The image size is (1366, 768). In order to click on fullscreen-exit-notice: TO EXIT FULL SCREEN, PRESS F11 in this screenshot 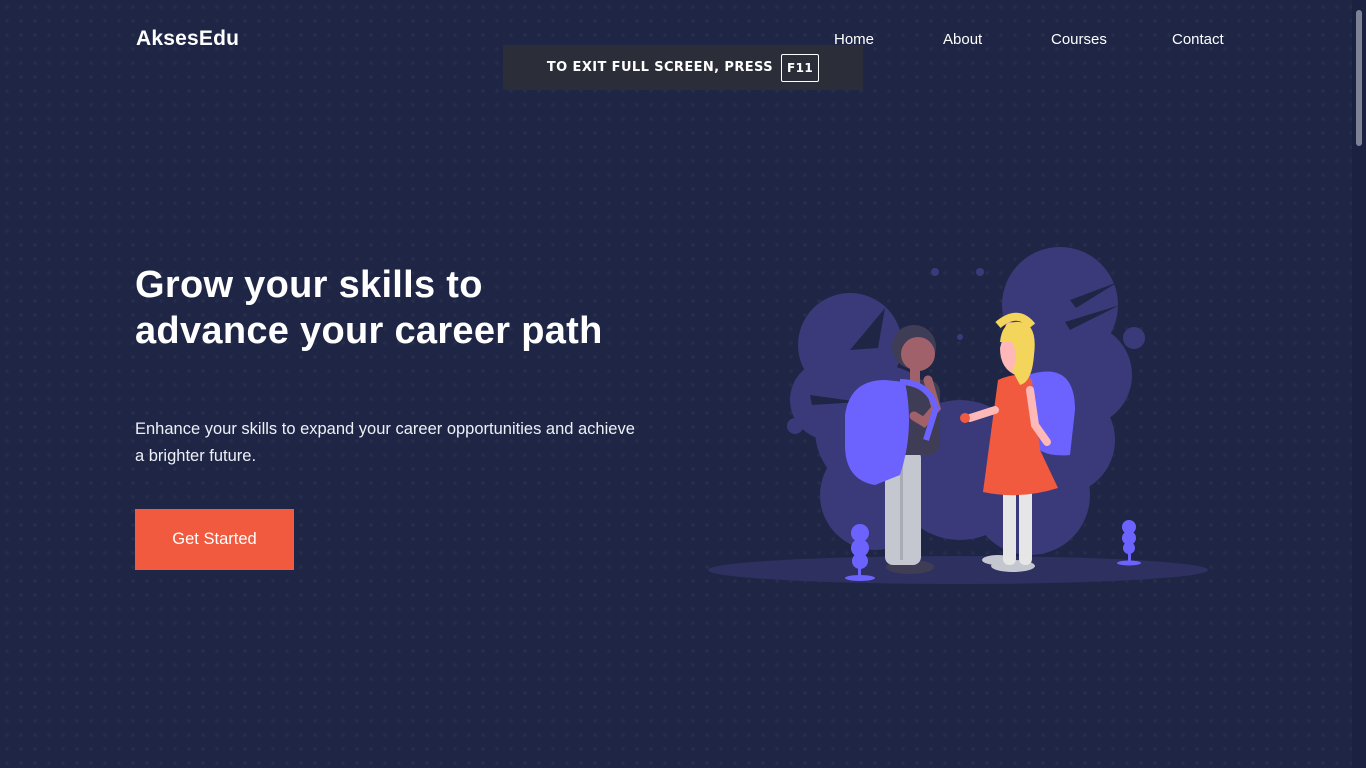, I will do `click(683, 67)`.